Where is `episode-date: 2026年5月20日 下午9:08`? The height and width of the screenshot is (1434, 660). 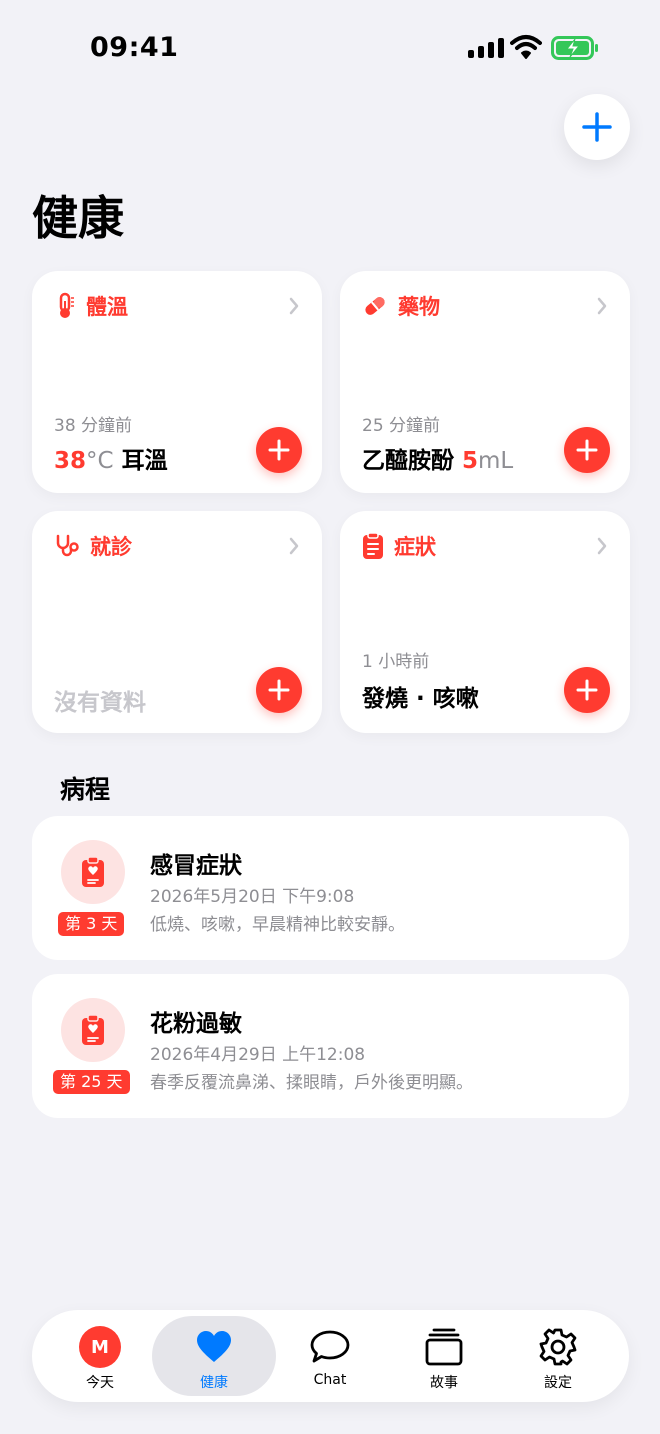 episode-date: 2026年5月20日 下午9:08 is located at coordinates (252, 897).